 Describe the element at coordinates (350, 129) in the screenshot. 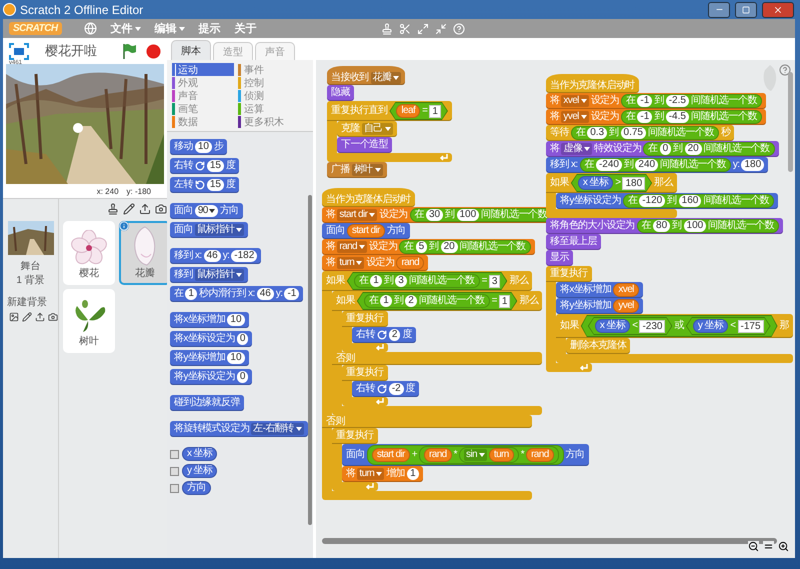

I see `block-label: 克隆` at that location.